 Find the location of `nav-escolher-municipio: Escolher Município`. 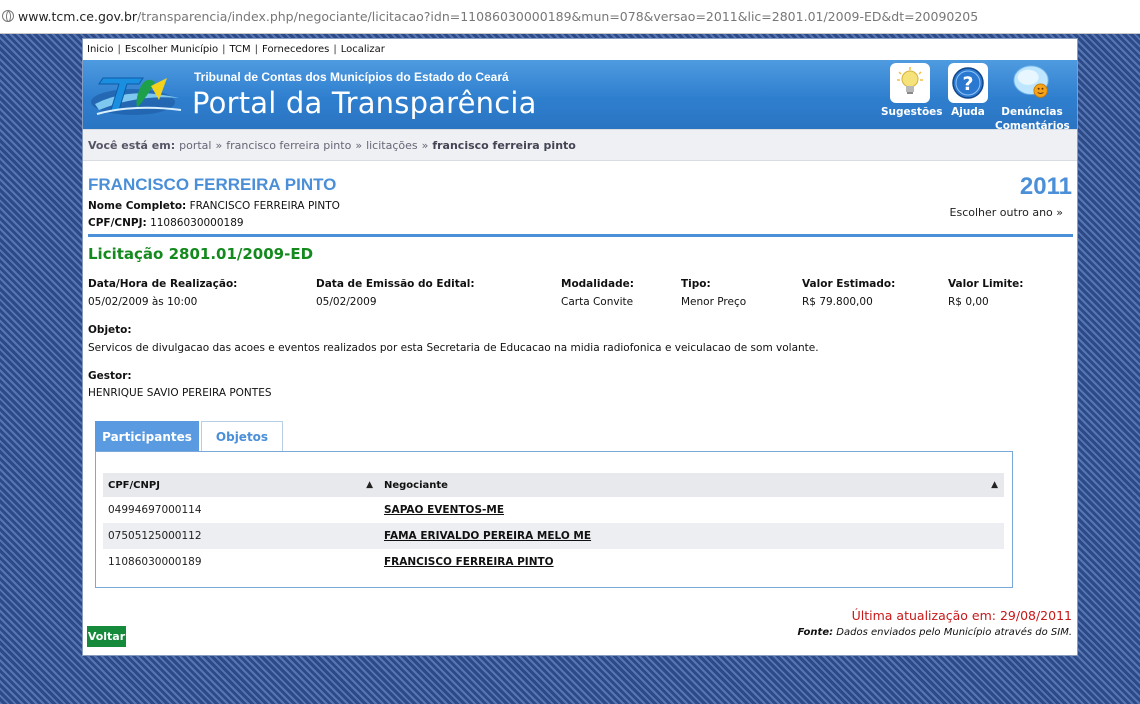

nav-escolher-municipio: Escolher Município is located at coordinates (173, 49).